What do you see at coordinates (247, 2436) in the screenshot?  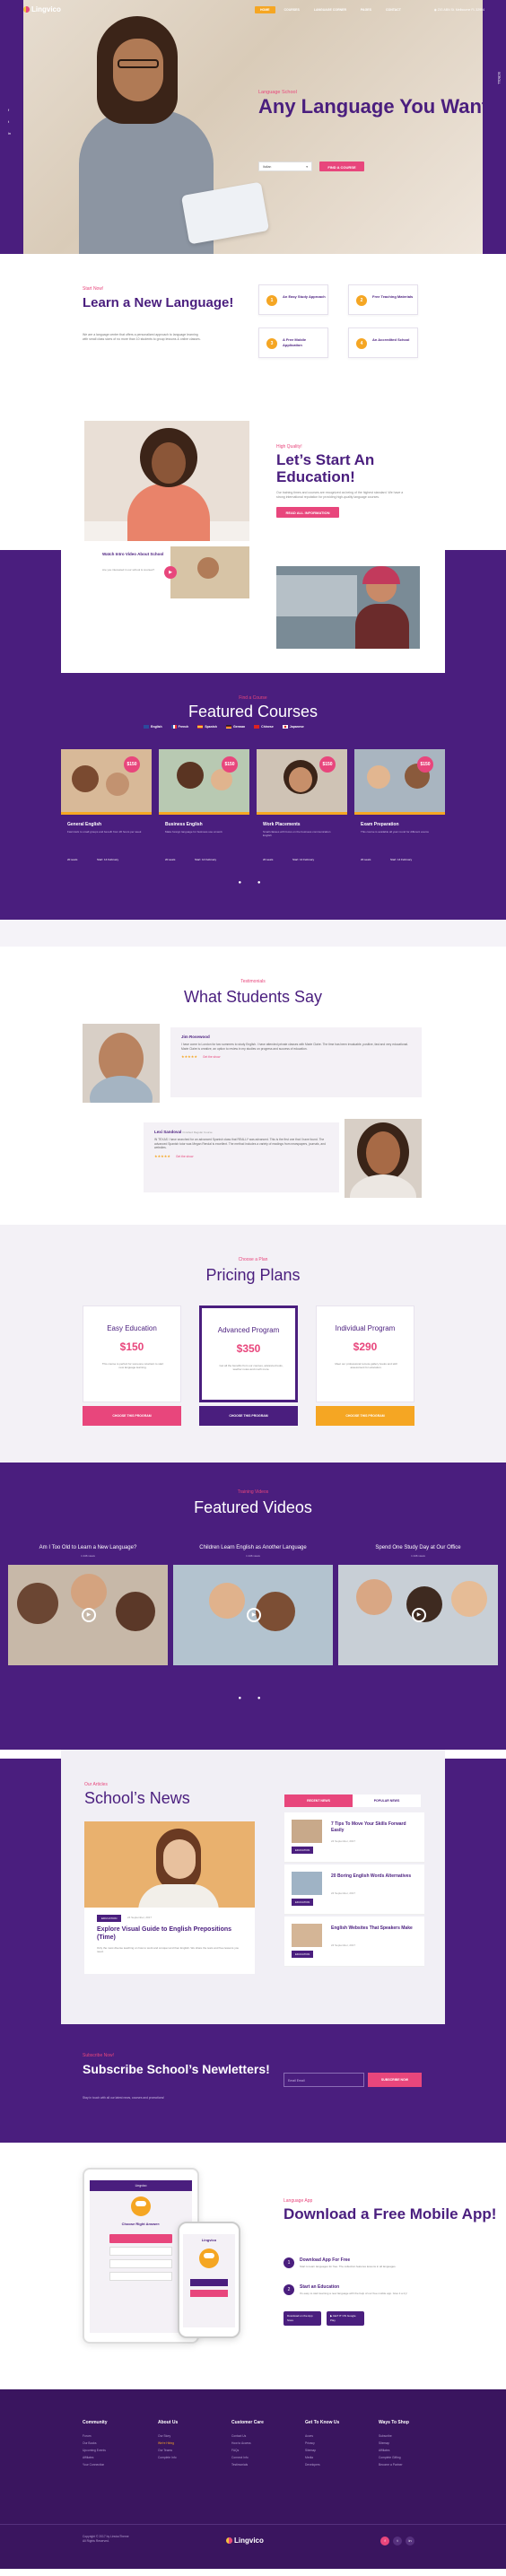 I see `footer-link: Contact Us` at bounding box center [247, 2436].